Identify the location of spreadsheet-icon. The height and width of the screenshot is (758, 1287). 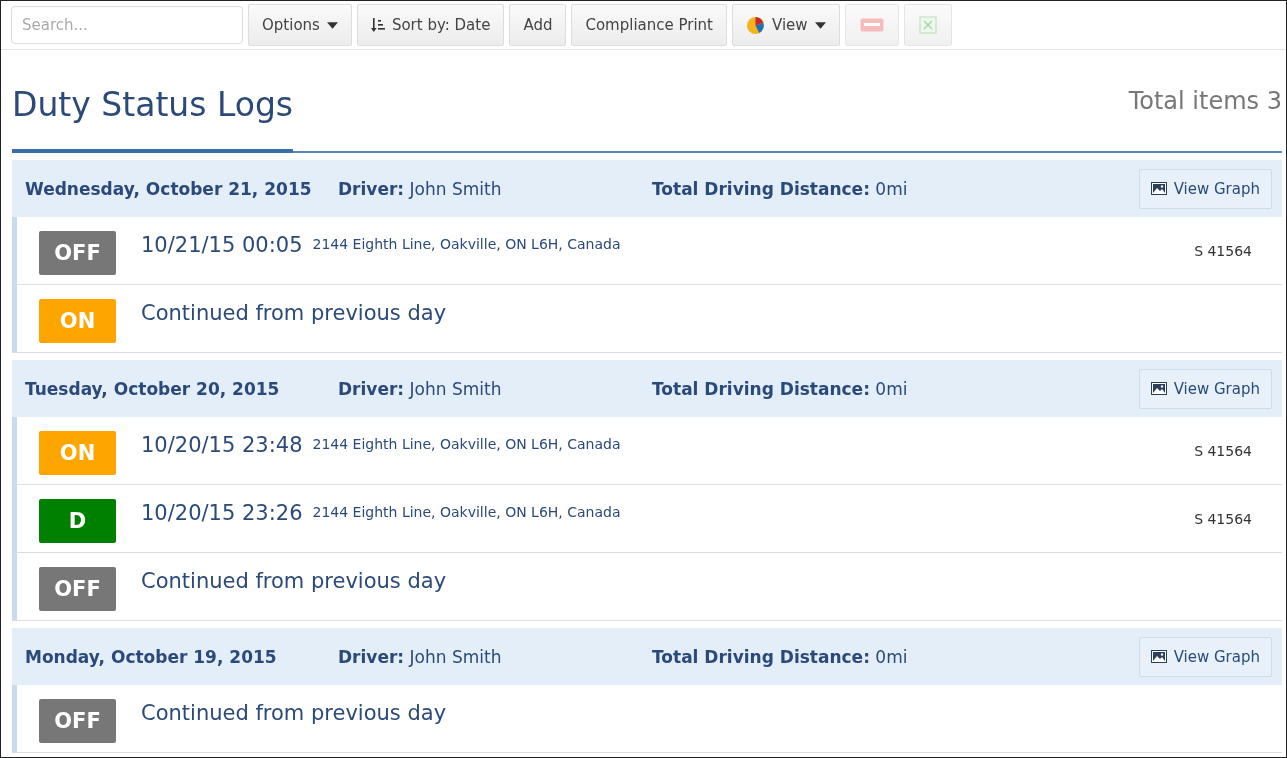
(927, 25).